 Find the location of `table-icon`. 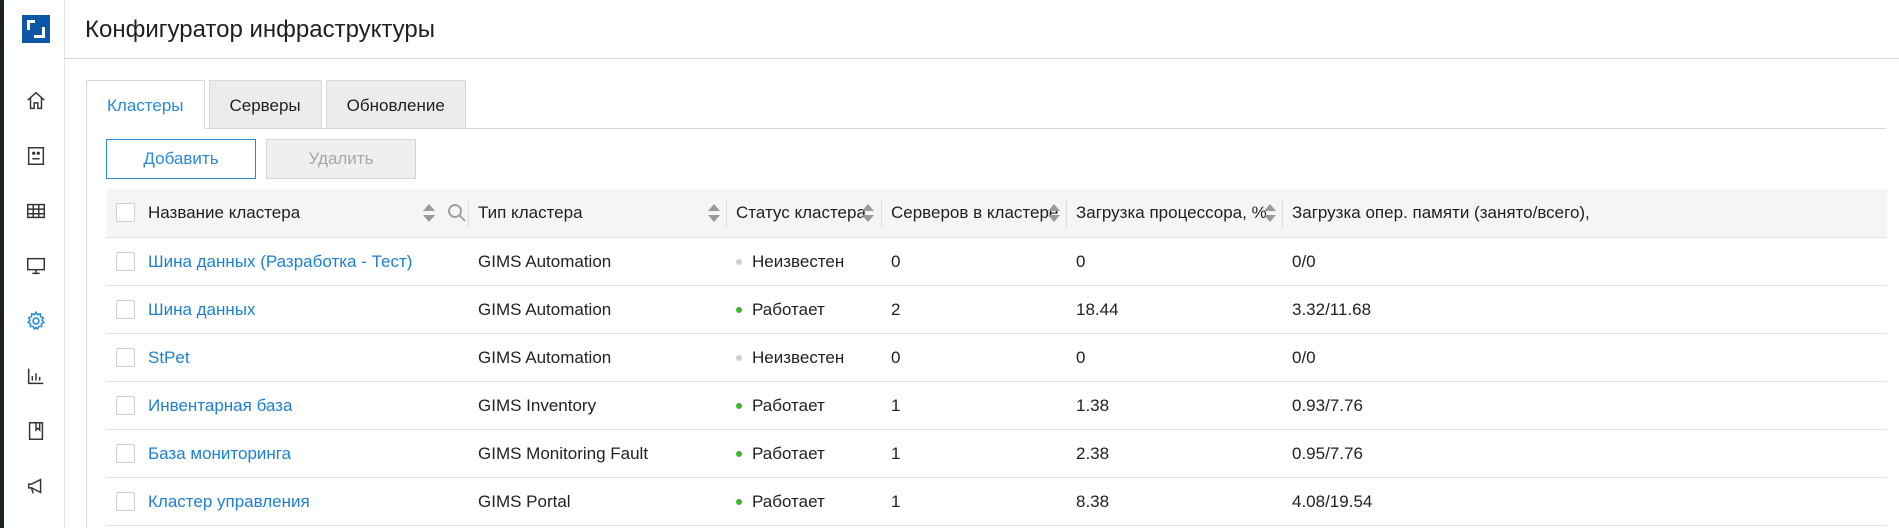

table-icon is located at coordinates (36, 211).